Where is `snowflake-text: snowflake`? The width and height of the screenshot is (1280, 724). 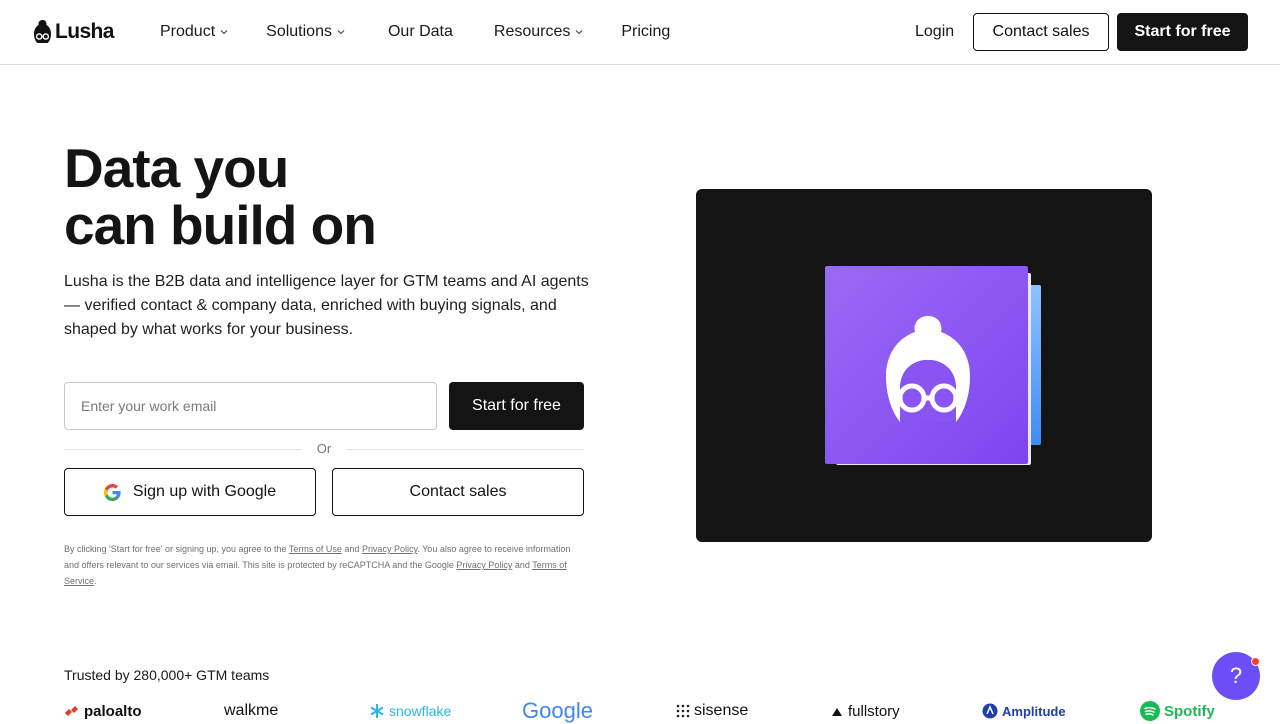 snowflake-text: snowflake is located at coordinates (420, 711).